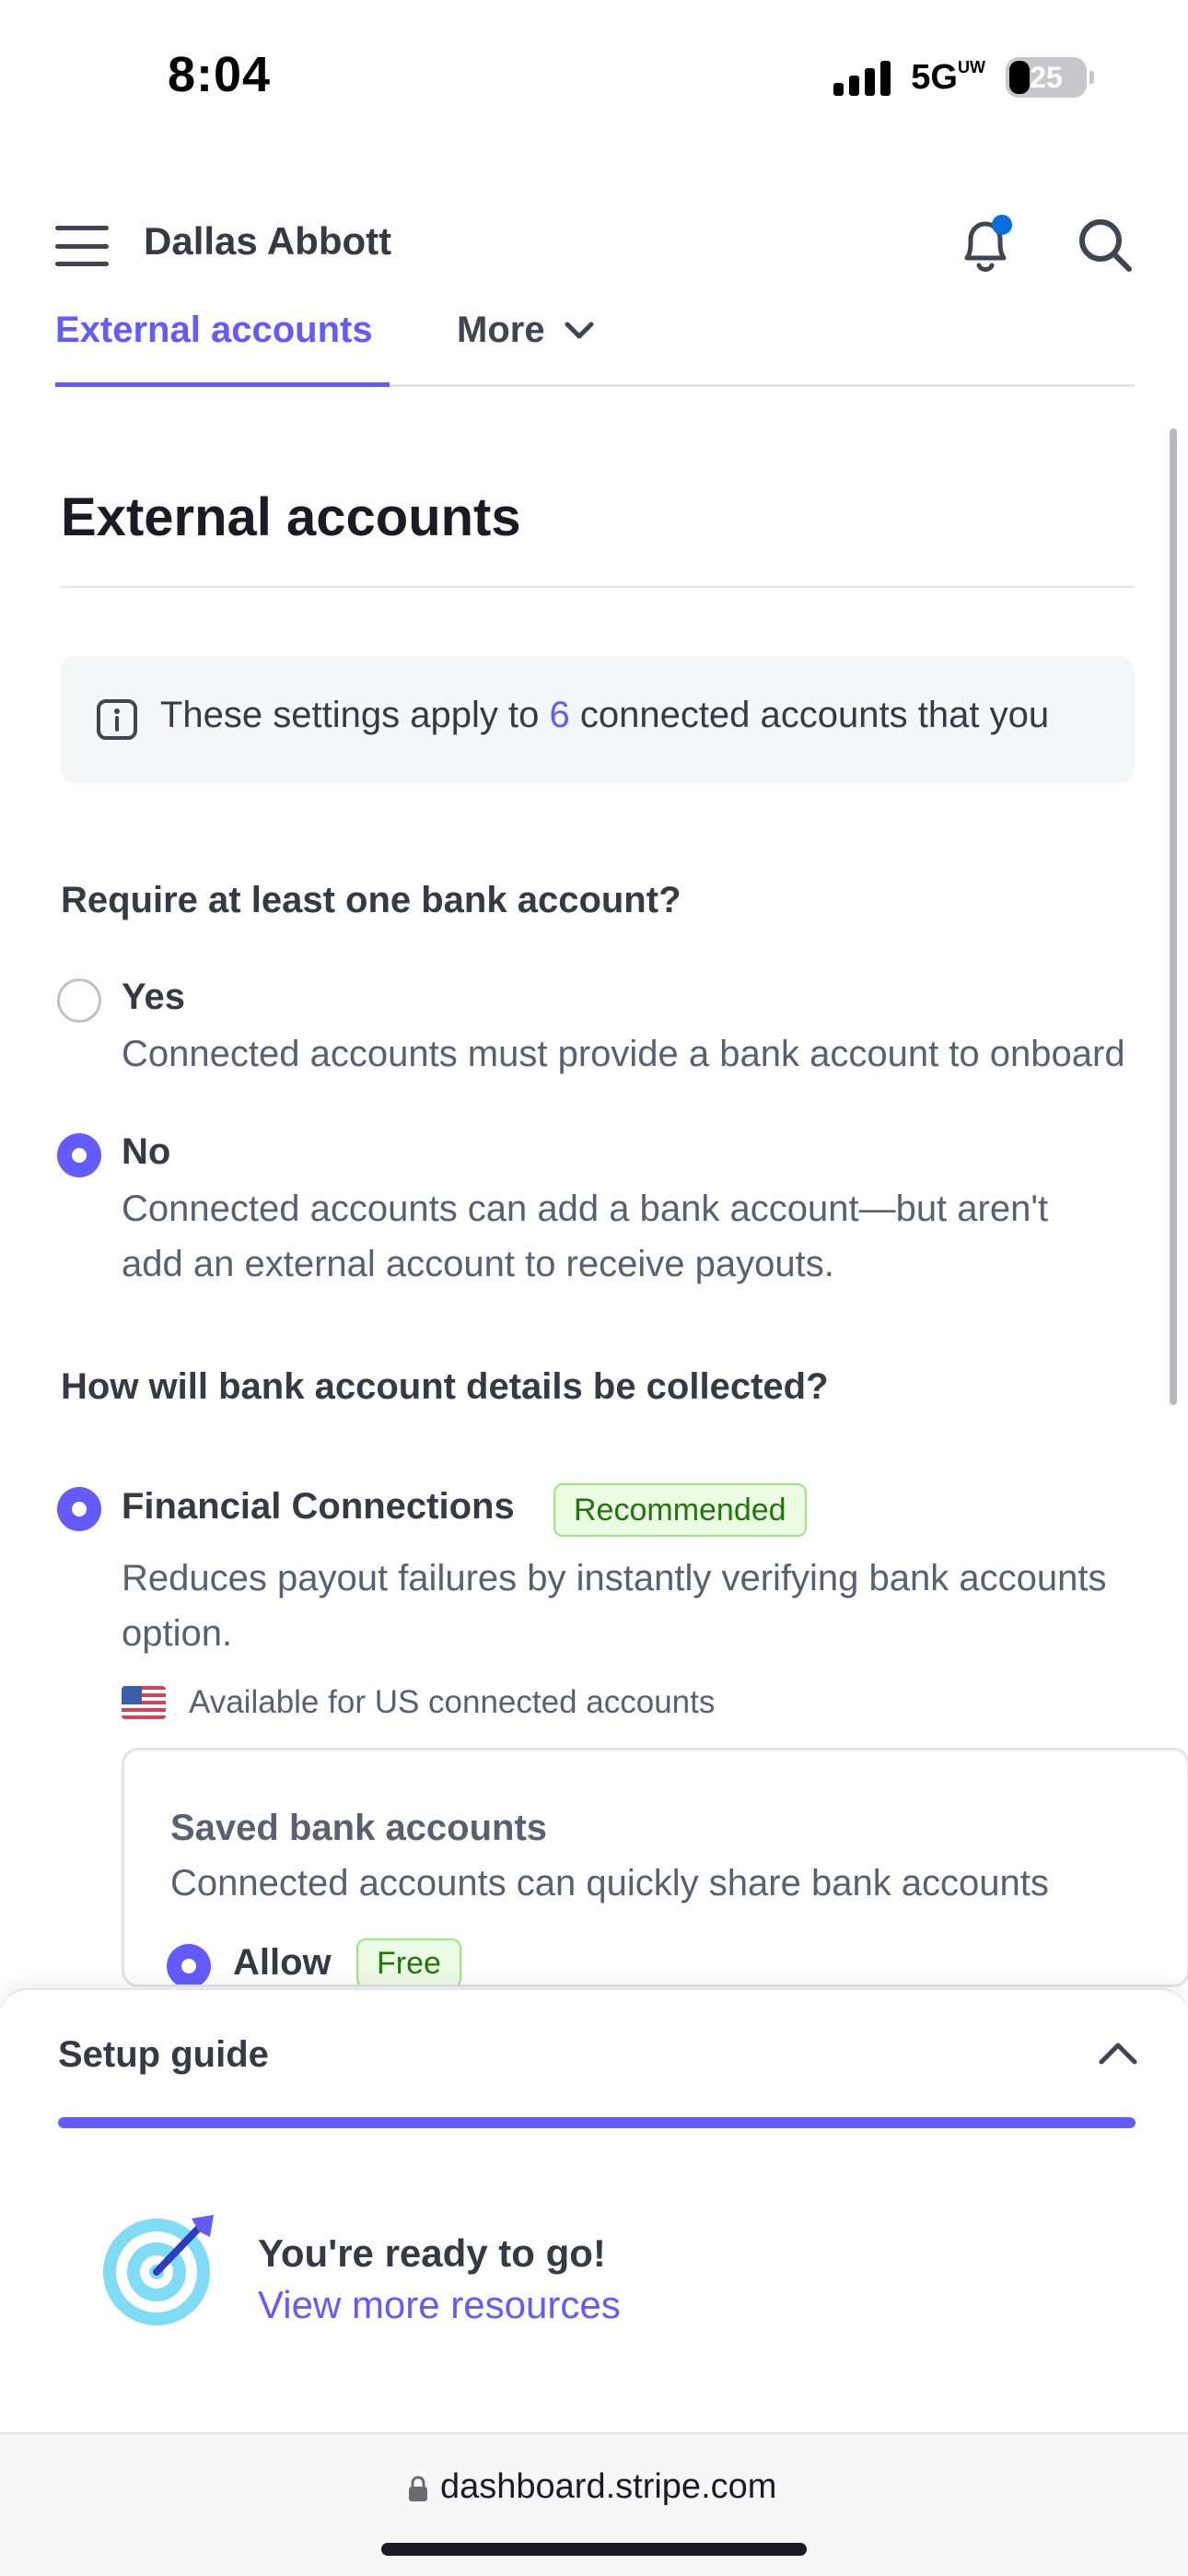  I want to click on scrollbar, so click(1173, 916).